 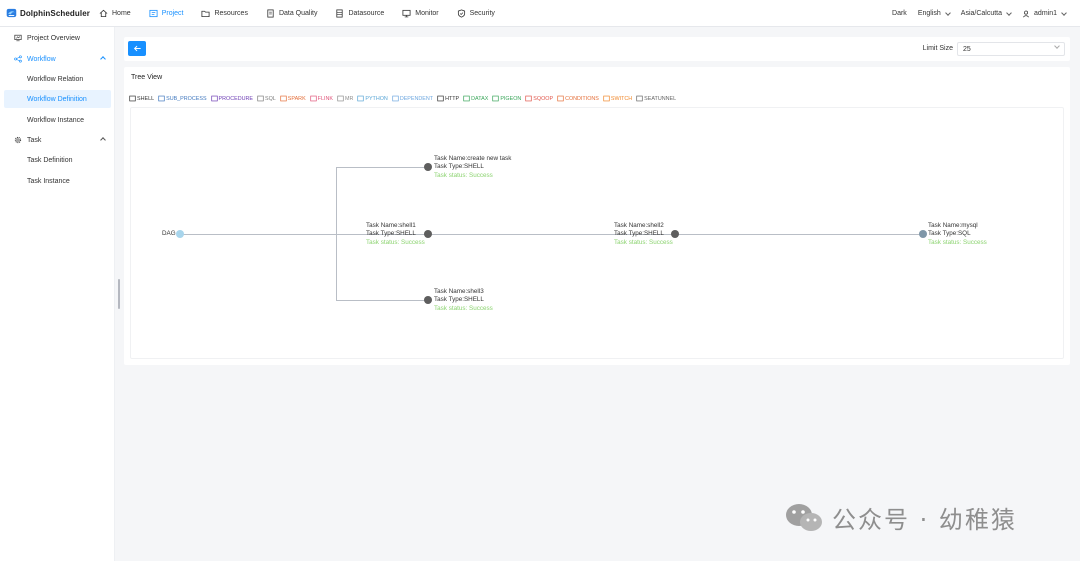 I want to click on legend-item-shell: SHELL, so click(x=141, y=98).